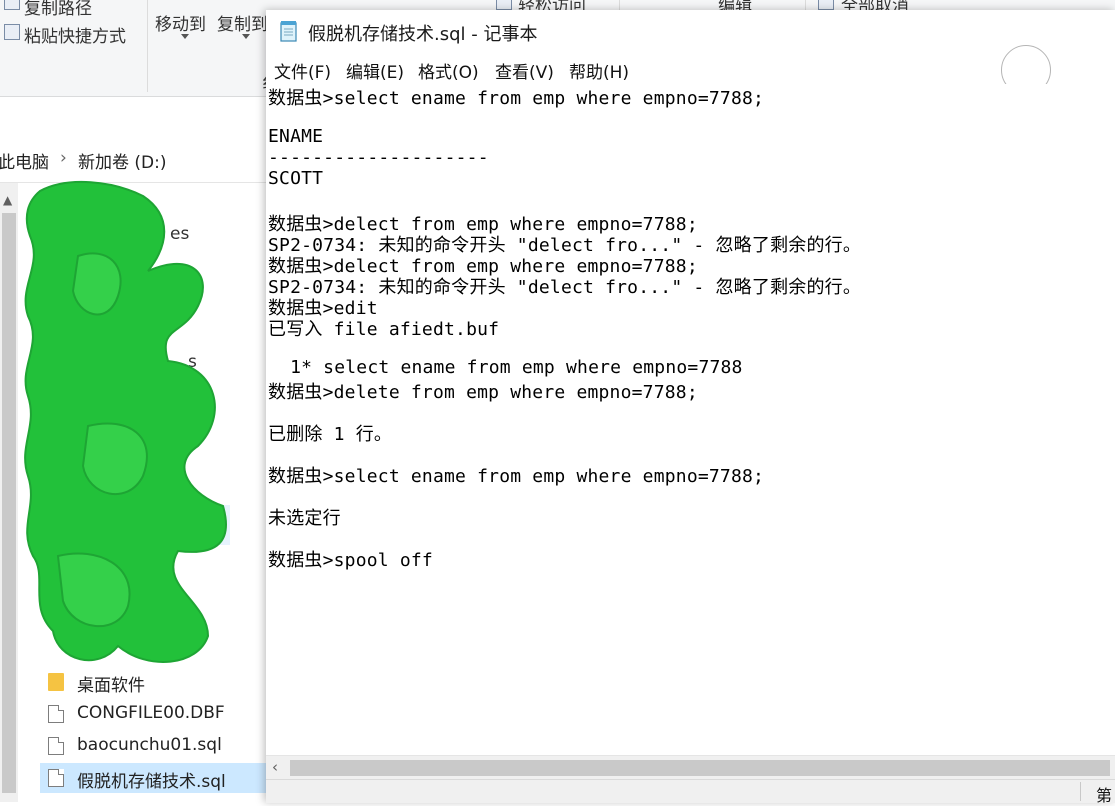  Describe the element at coordinates (690, 69) in the screenshot. I see `menu-bar: 文件(F) 编辑(E) 格式(O) 查看(V) 帮助(H)` at that location.